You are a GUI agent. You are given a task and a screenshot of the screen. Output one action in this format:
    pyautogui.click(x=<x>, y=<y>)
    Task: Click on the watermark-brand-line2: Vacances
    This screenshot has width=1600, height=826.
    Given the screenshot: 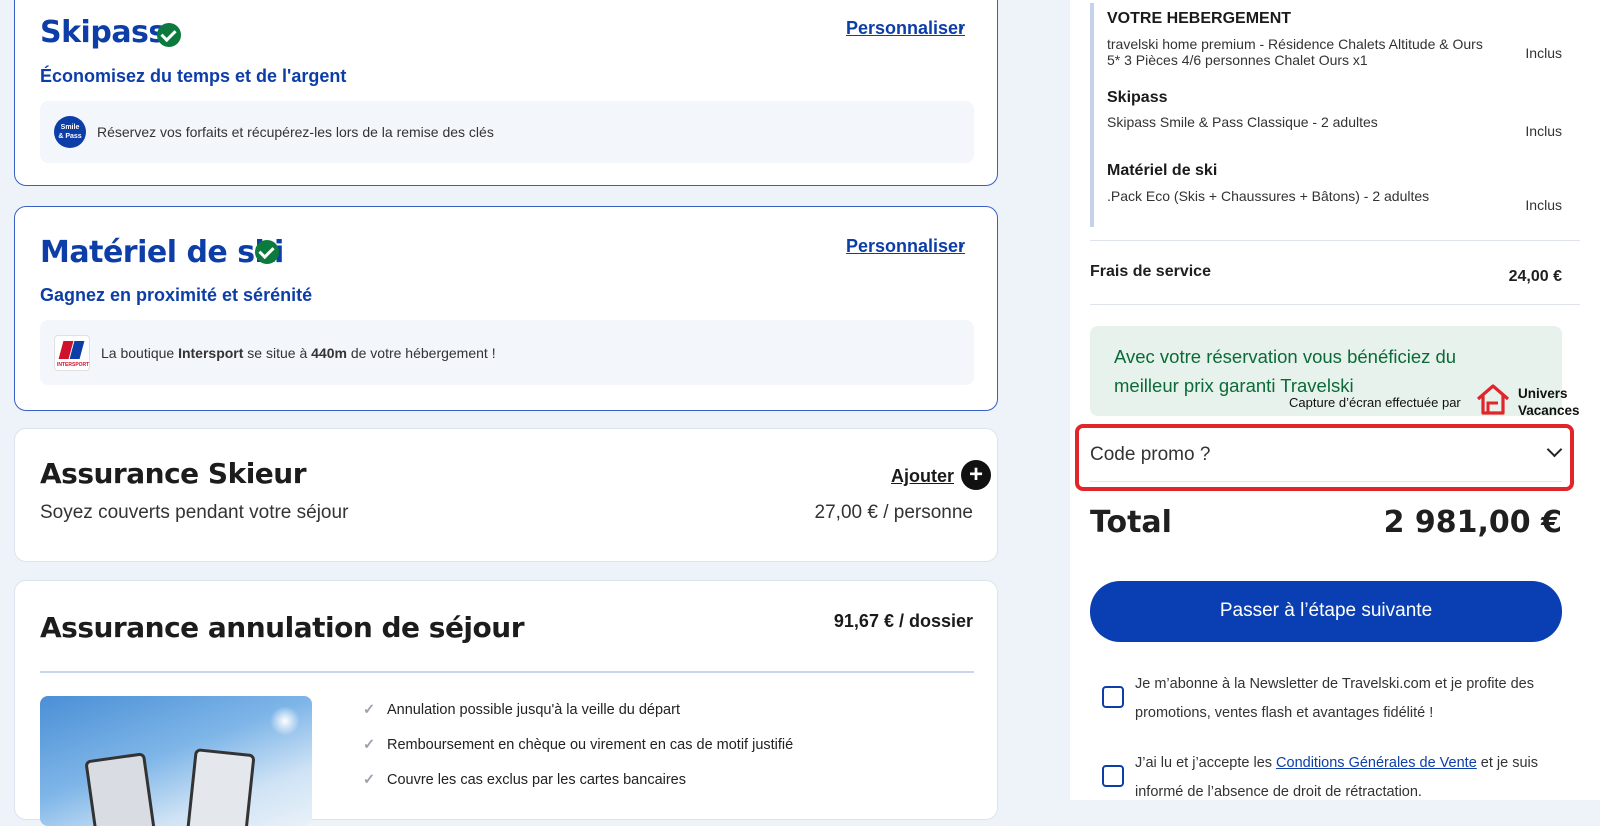 What is the action you would take?
    pyautogui.click(x=1549, y=410)
    